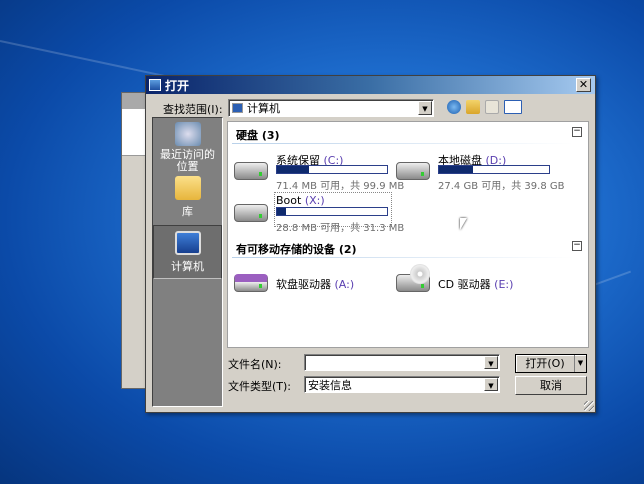  Describe the element at coordinates (501, 186) in the screenshot. I see `drive-size: 27.4 GB 可用，共 39.8 GB` at that location.